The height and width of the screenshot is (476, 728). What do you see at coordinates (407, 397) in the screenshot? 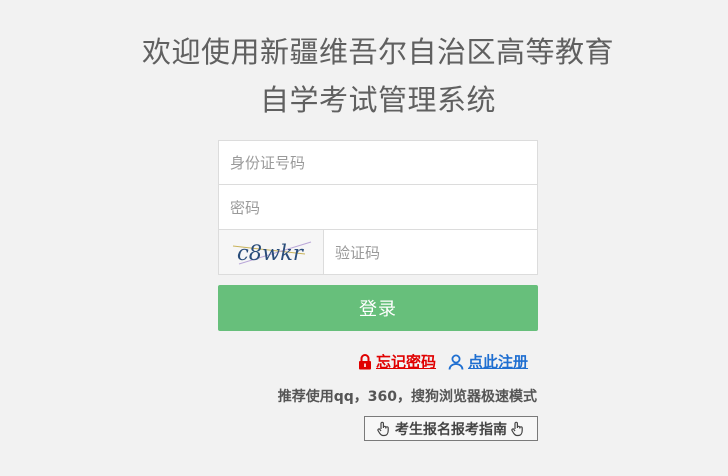
I see `browser-tip: 推荐使用qq，360，搜狗浏览器极速模式` at bounding box center [407, 397].